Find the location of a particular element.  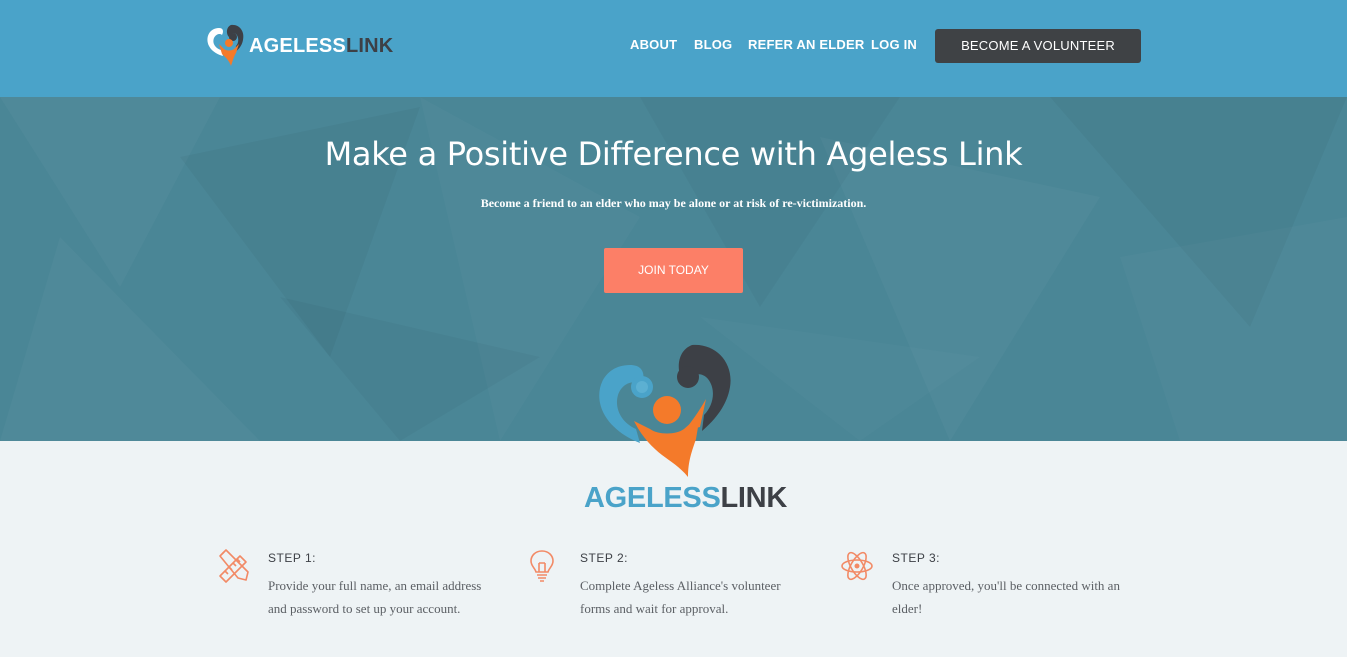

atom-icon is located at coordinates (857, 566).